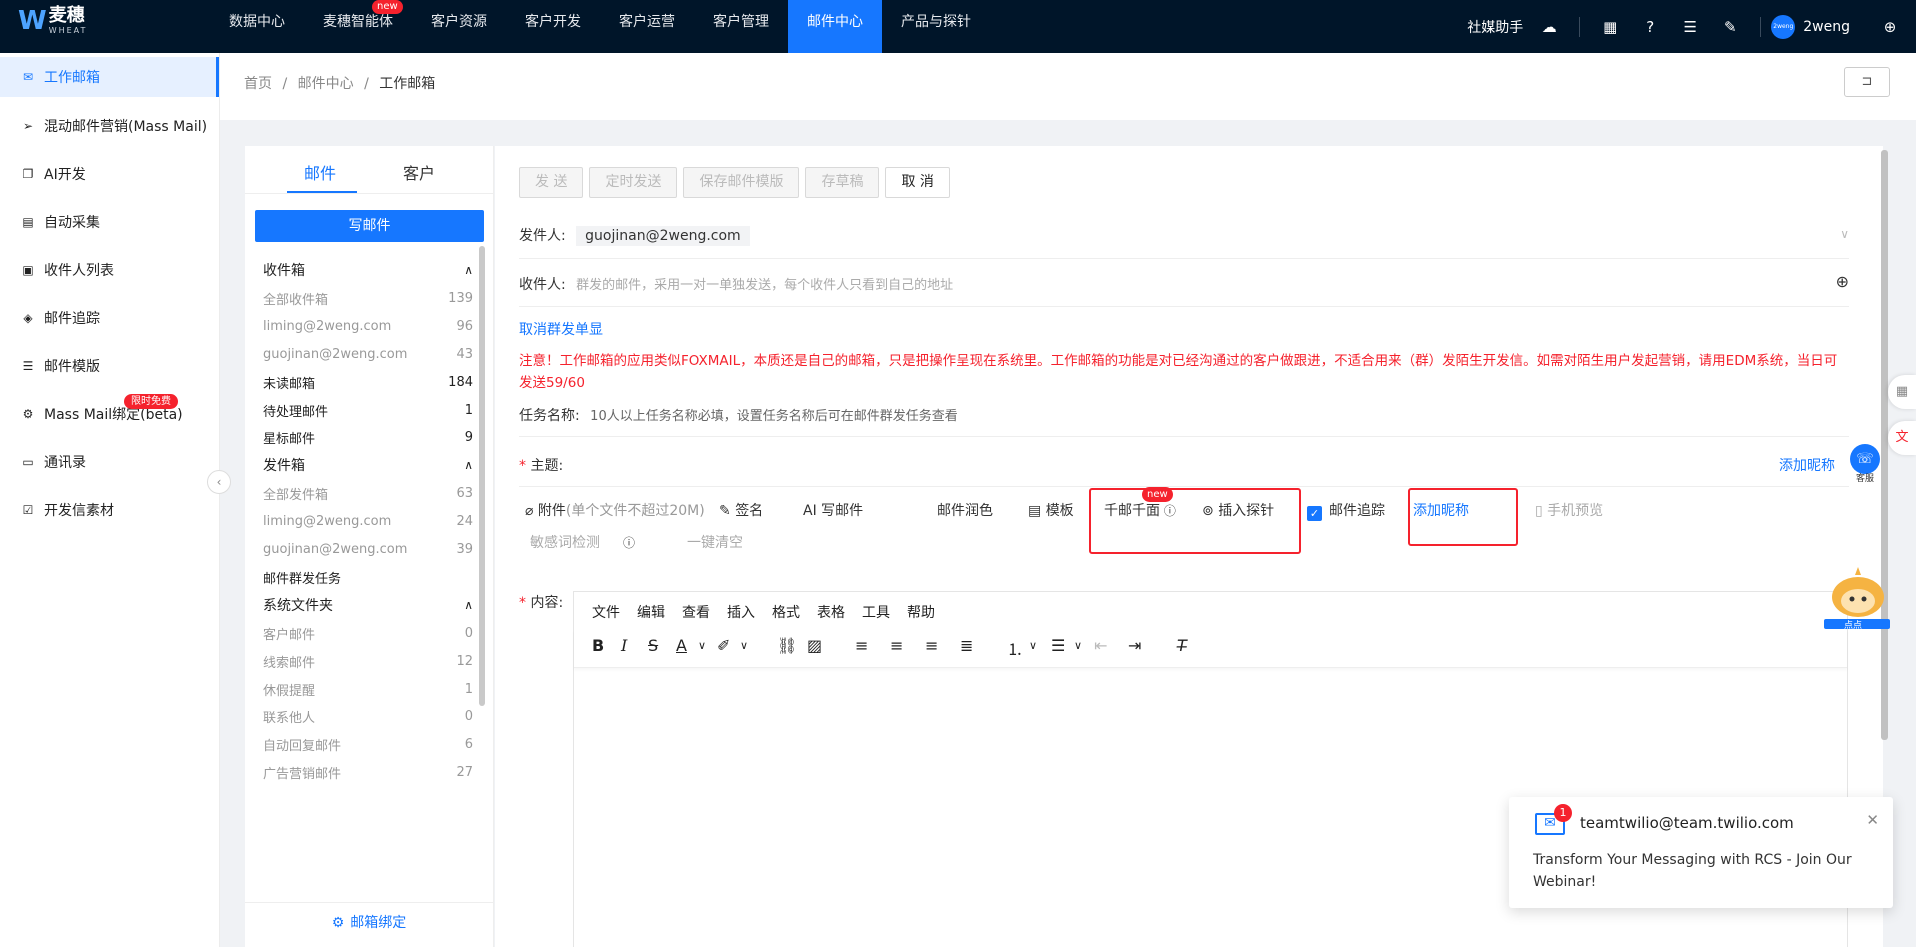  What do you see at coordinates (419, 172) in the screenshot?
I see `tab-customer: 客户` at bounding box center [419, 172].